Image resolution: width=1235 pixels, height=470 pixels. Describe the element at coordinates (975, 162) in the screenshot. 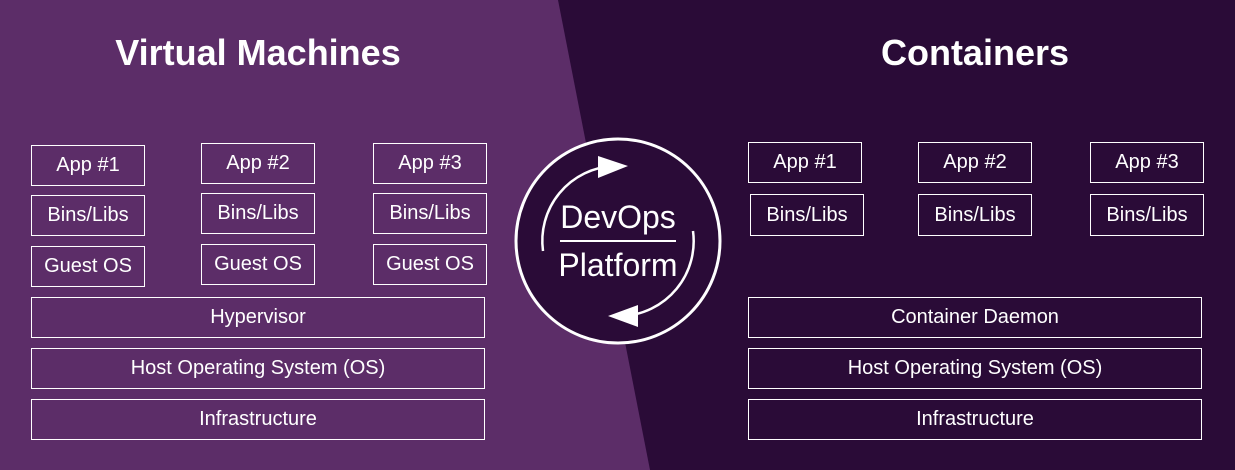

I see `container-app-2: App #2` at that location.